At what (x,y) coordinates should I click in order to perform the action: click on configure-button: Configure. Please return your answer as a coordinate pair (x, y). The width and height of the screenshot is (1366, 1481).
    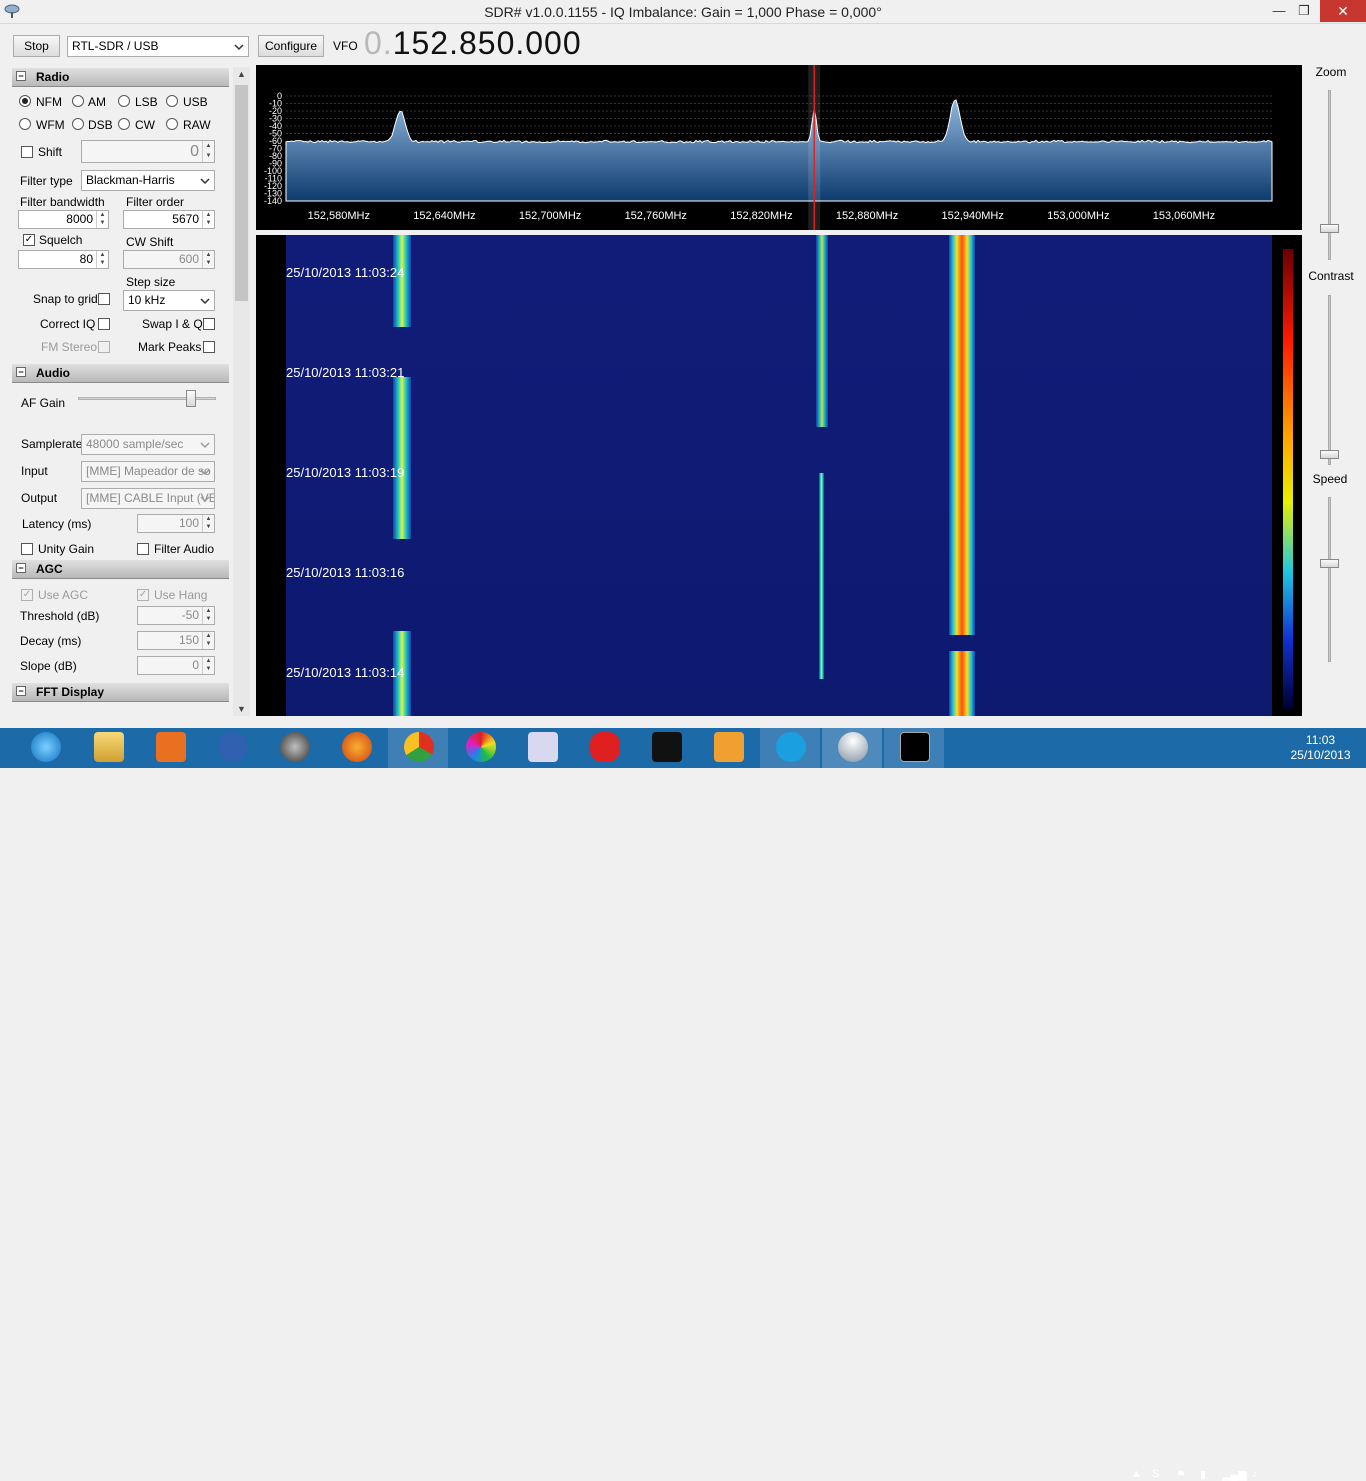
    Looking at the image, I should click on (291, 46).